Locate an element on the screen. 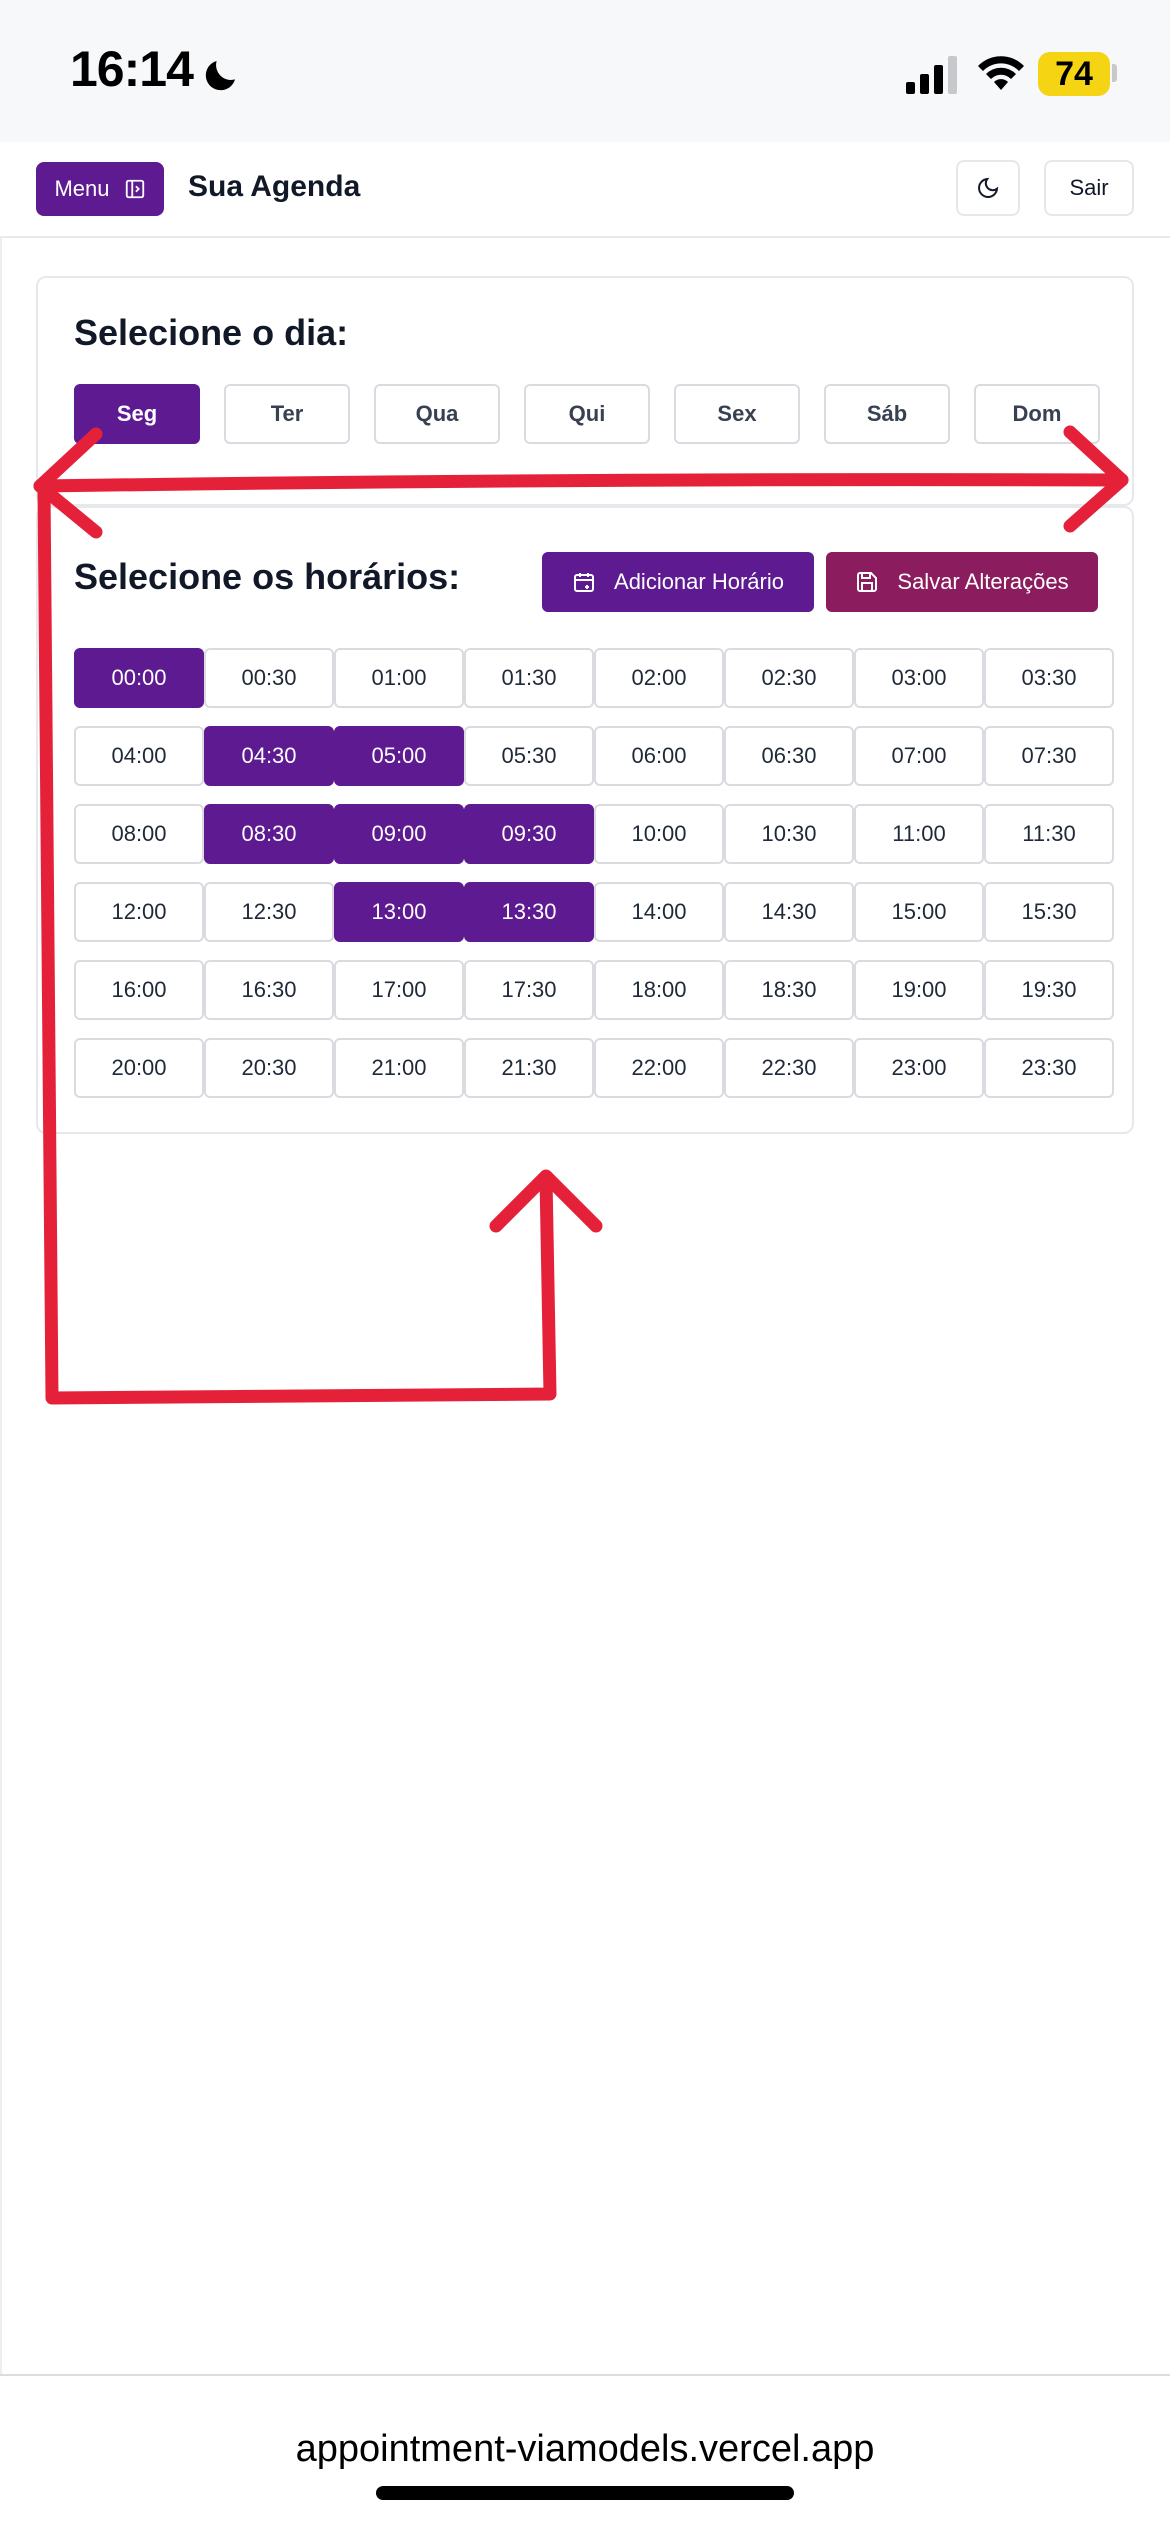 This screenshot has width=1170, height=2532. time-slot: 17:00 is located at coordinates (399, 990).